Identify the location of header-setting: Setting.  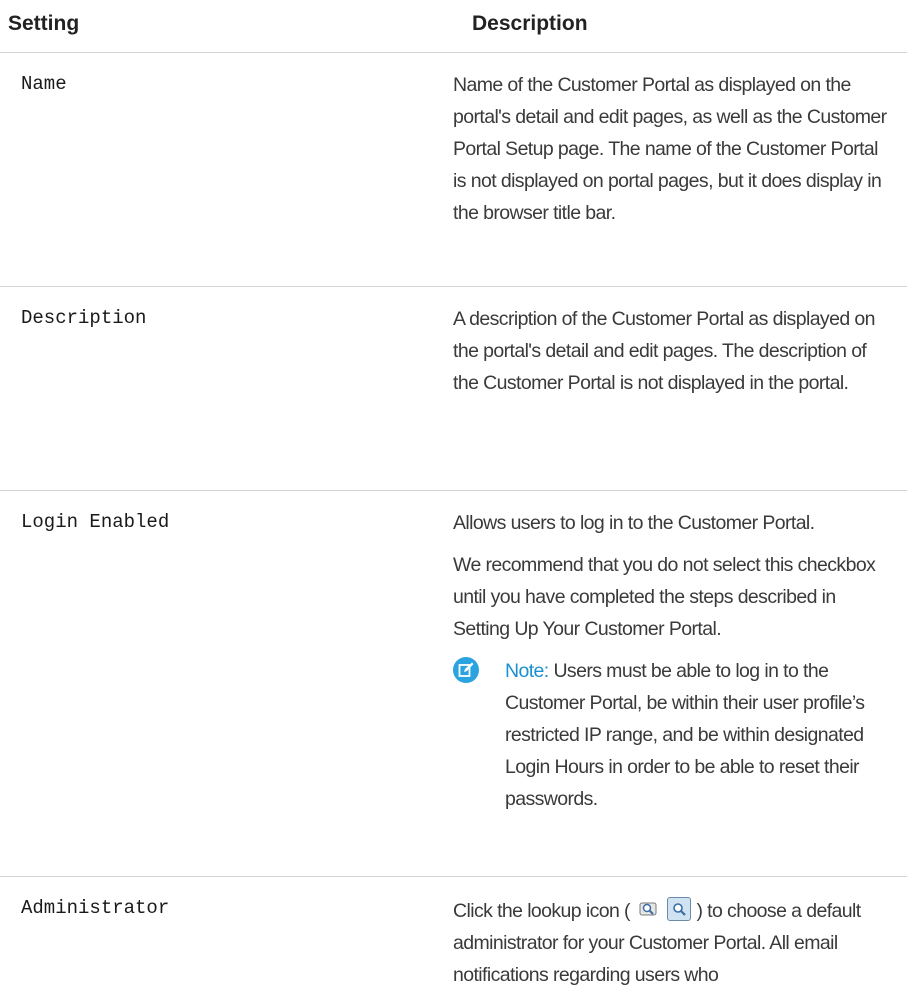
(44, 23).